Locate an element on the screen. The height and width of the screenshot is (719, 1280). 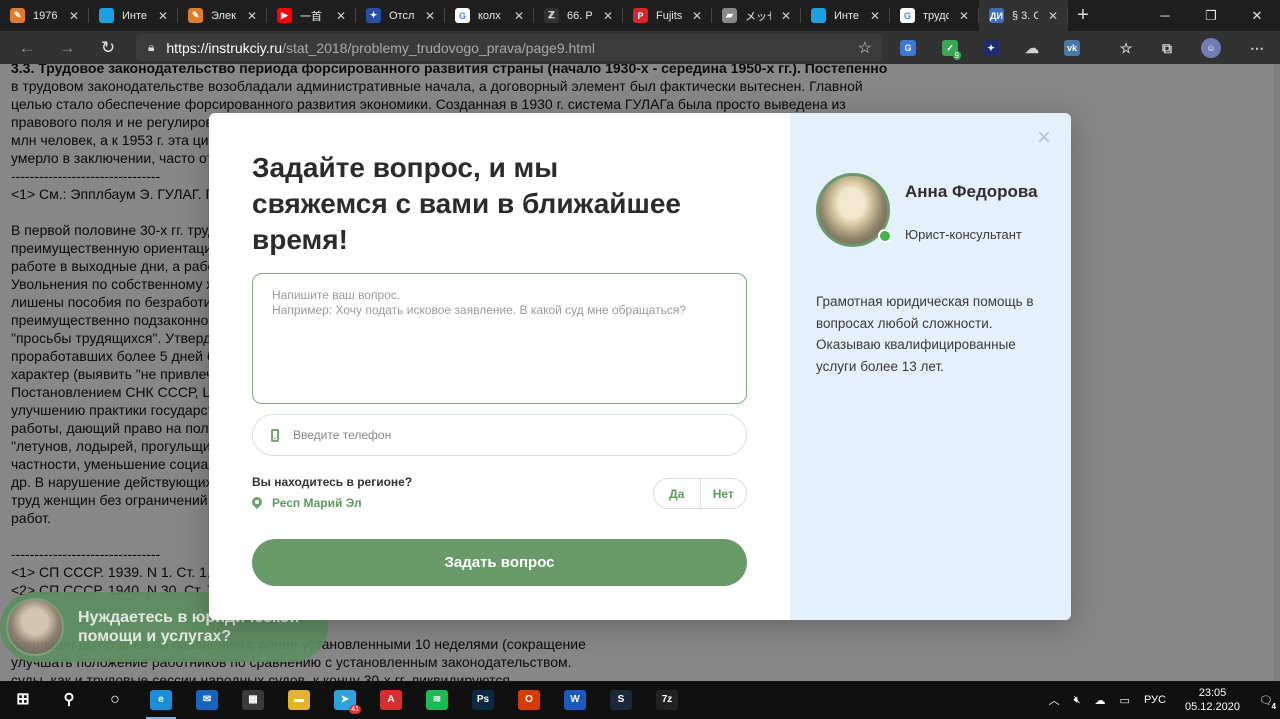
browser-tab: ДИ § 3. С ✕ is located at coordinates (1023, 15).